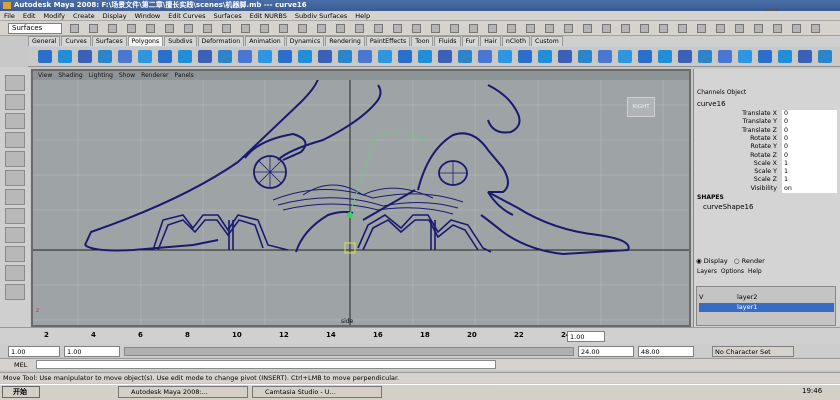 The width and height of the screenshot is (840, 400). I want to click on menu-help: Help, so click(362, 16).